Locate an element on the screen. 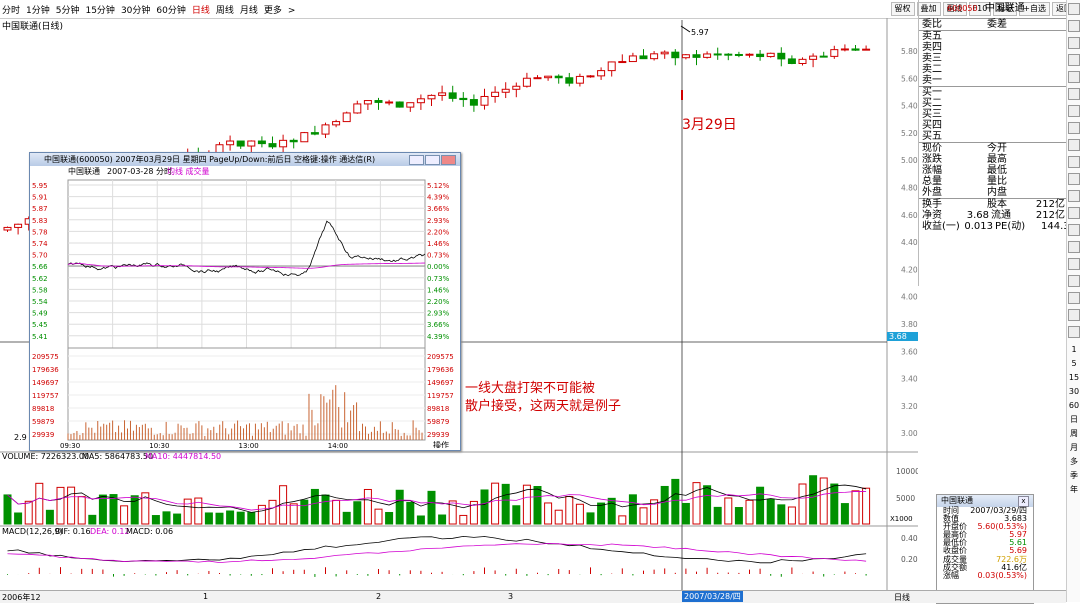 The width and height of the screenshot is (1080, 604). maximize-icon is located at coordinates (432, 160).